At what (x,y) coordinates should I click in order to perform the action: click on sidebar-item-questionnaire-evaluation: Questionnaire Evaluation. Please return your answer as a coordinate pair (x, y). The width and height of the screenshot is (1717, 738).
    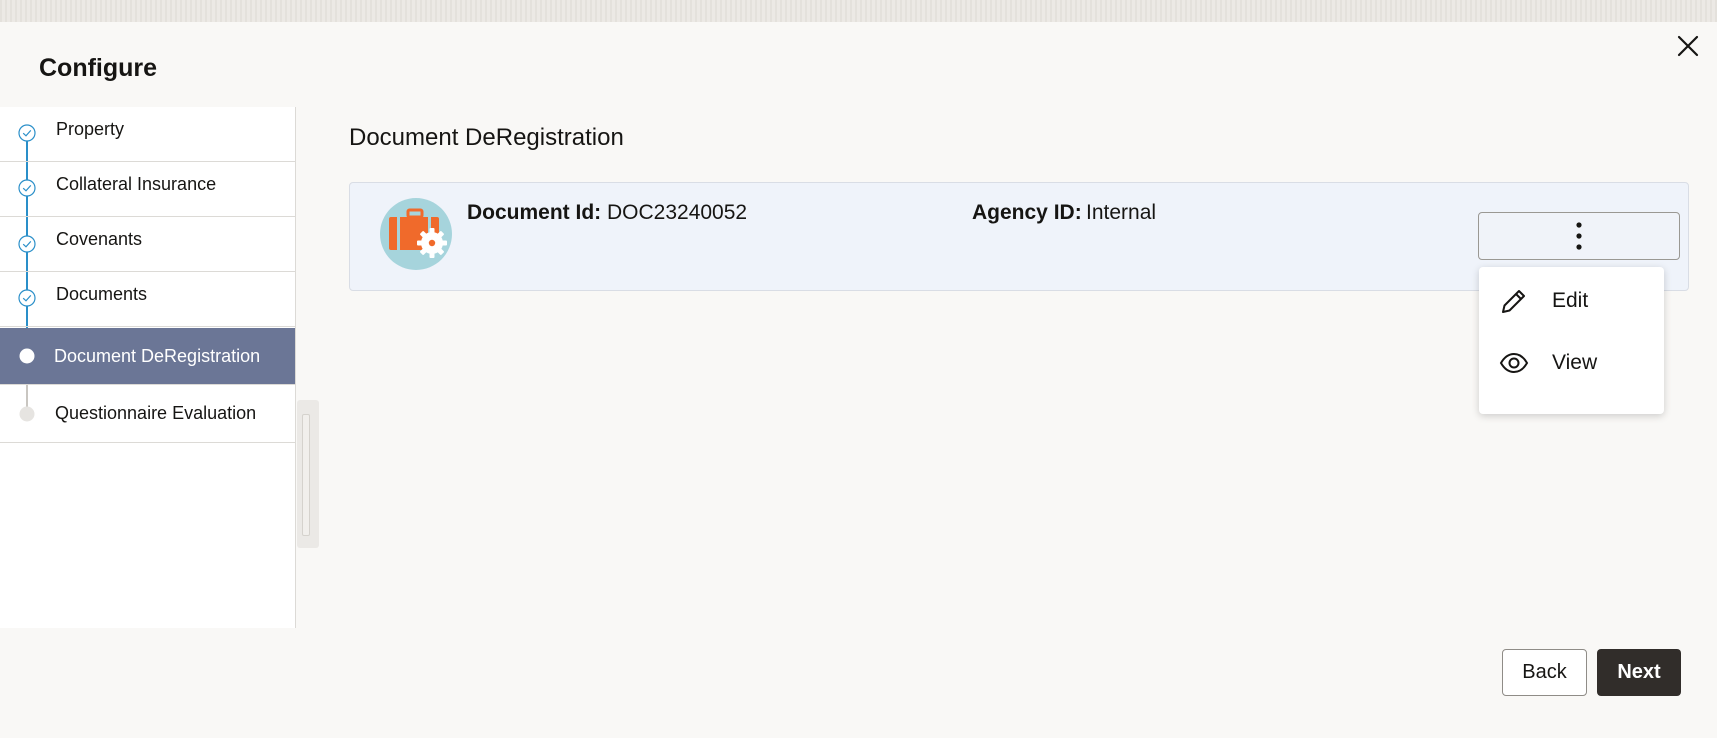
    Looking at the image, I should click on (147, 414).